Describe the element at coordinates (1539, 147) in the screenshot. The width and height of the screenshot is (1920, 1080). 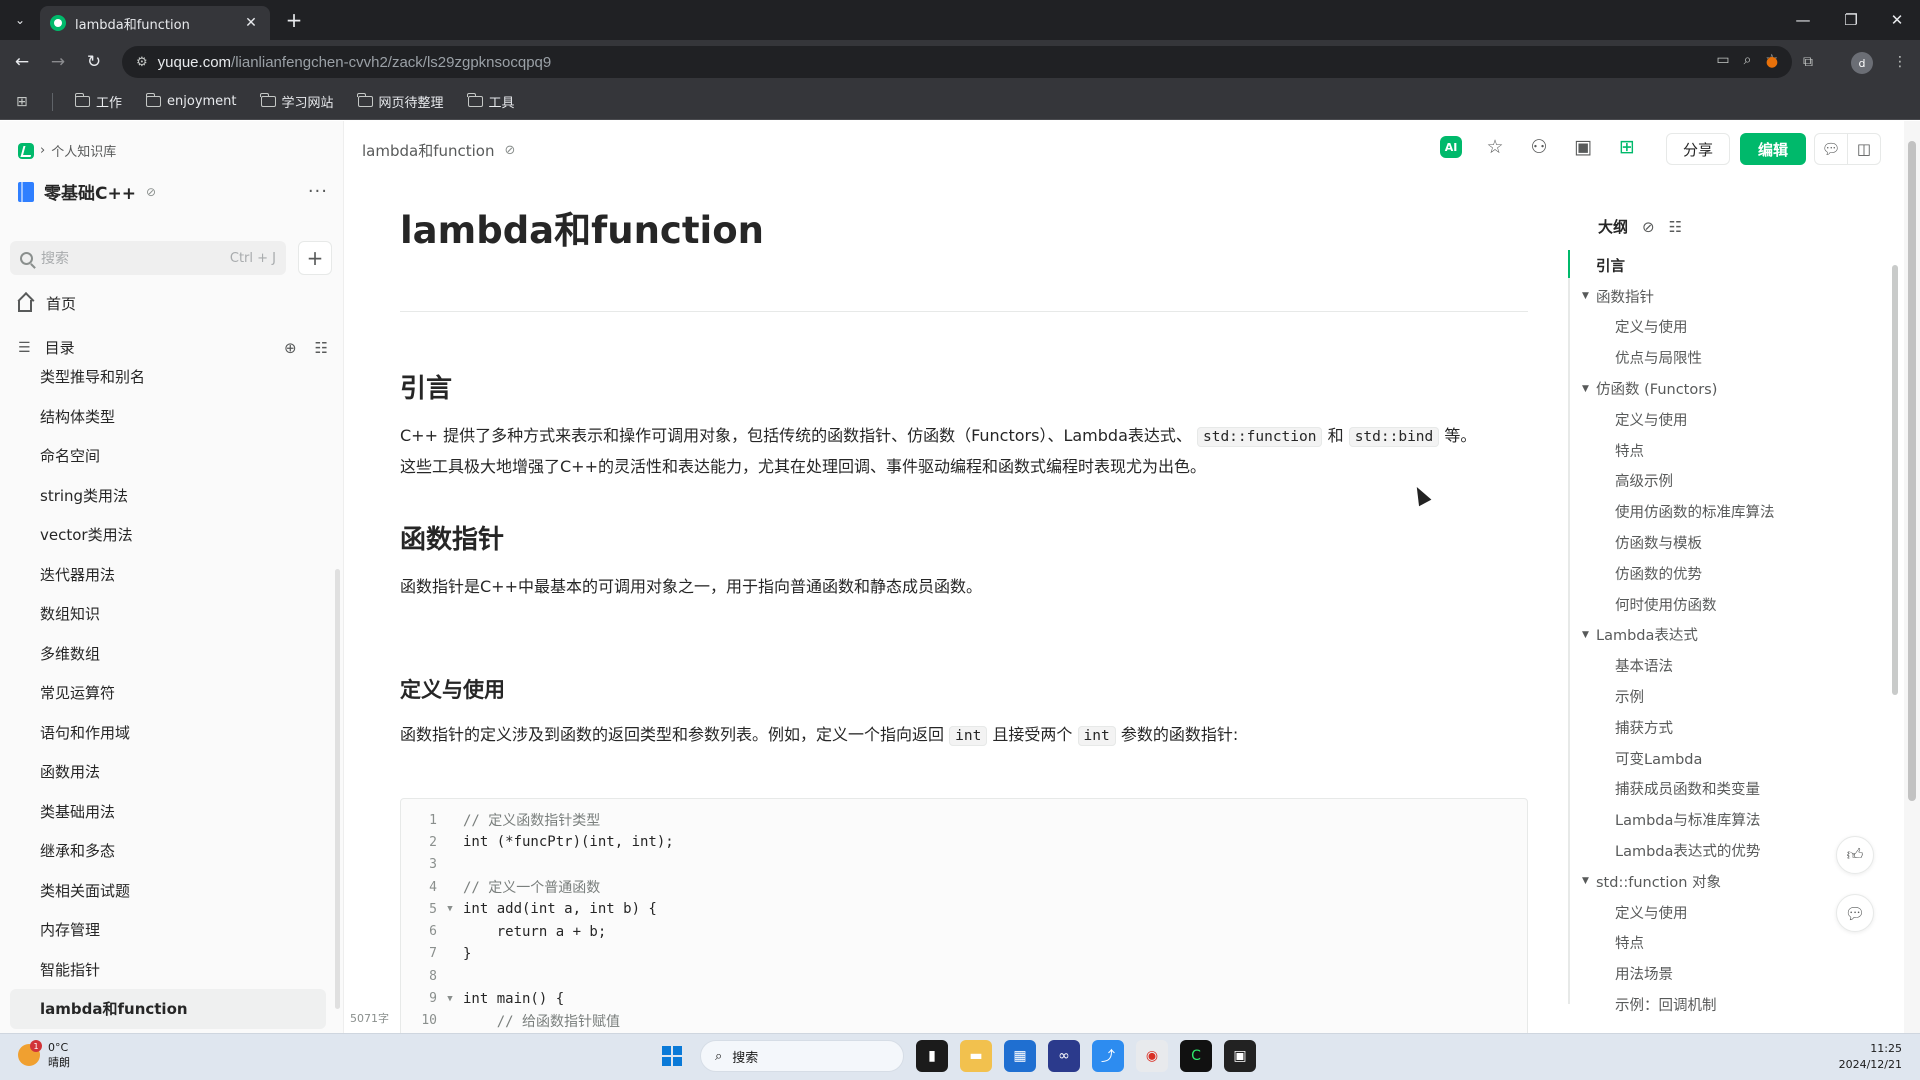
I see `collaborator-icon: ⚇` at that location.